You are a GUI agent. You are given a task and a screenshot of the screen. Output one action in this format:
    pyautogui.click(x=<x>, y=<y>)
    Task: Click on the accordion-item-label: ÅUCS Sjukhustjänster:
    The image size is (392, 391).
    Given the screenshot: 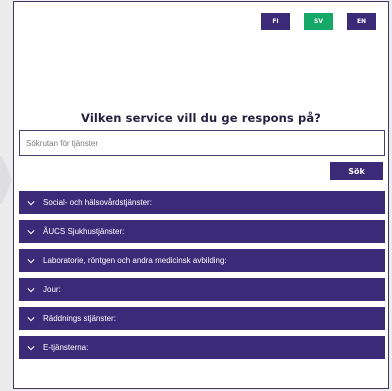 What is the action you would take?
    pyautogui.click(x=84, y=231)
    